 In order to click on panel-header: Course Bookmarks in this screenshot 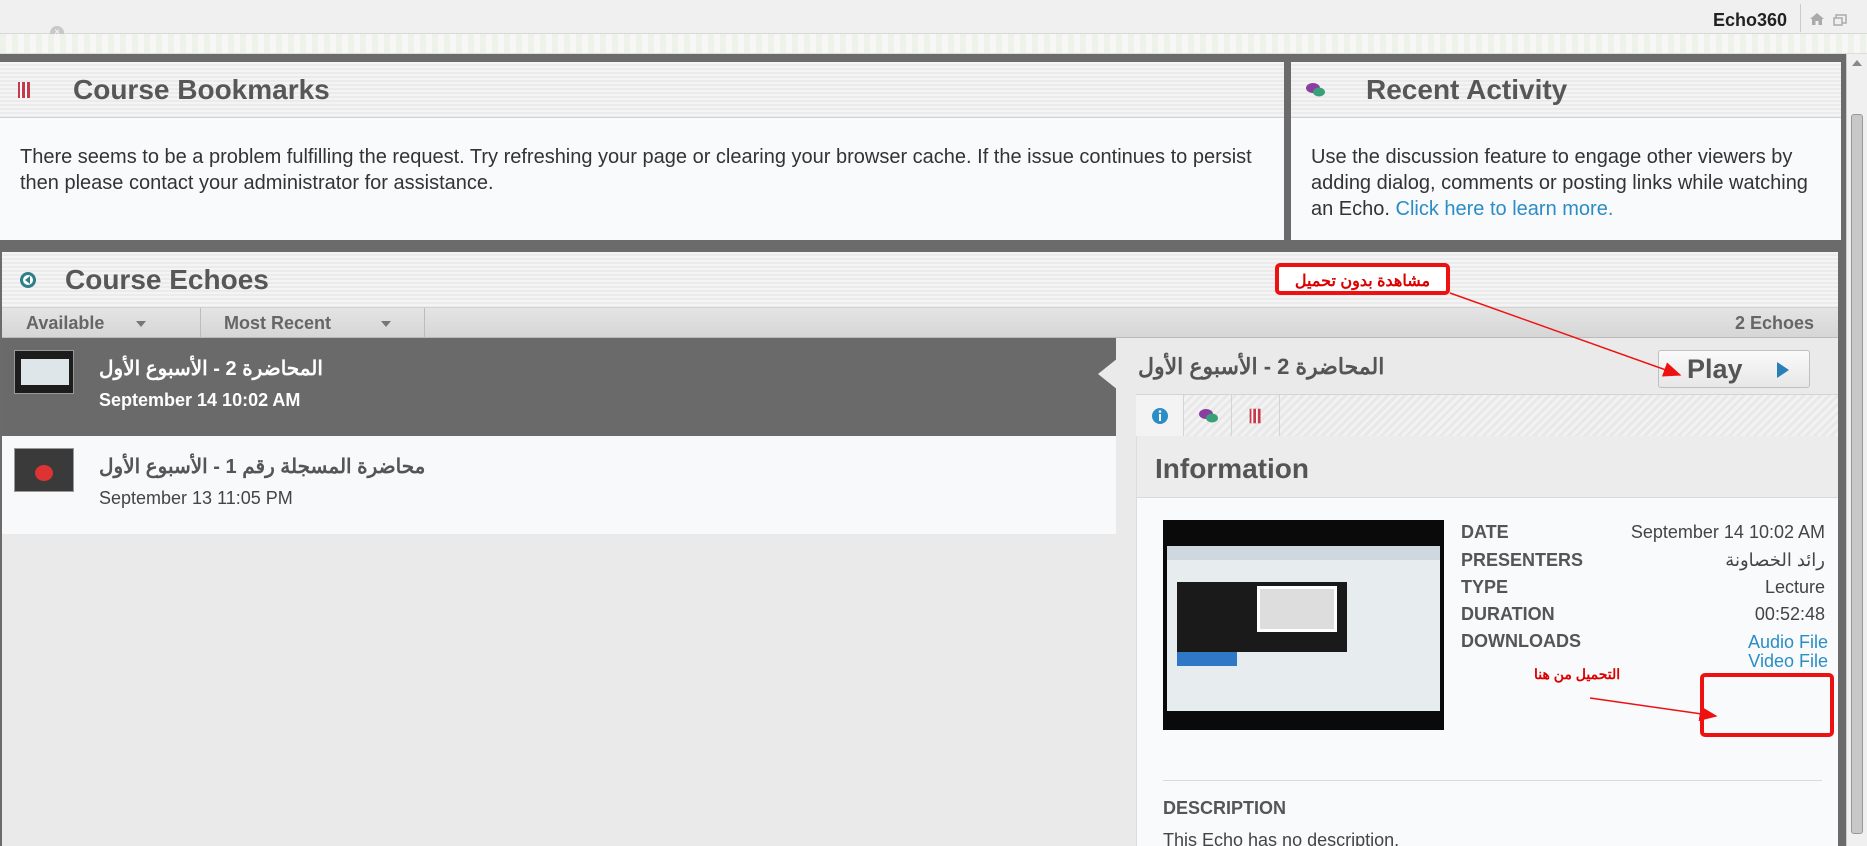, I will do `click(642, 90)`.